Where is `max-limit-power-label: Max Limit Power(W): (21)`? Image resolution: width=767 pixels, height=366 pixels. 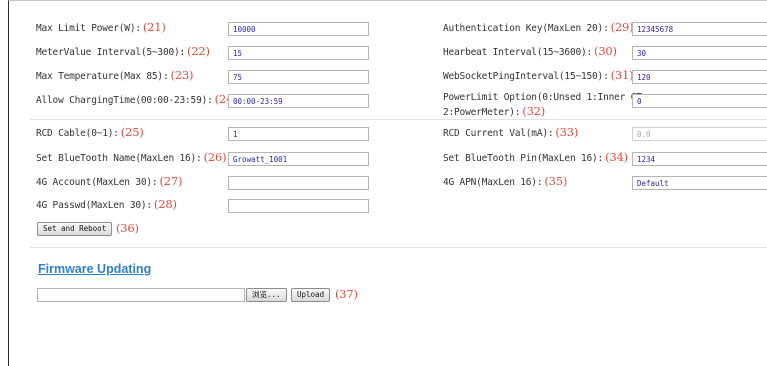
max-limit-power-label: Max Limit Power(W): (21) is located at coordinates (101, 27).